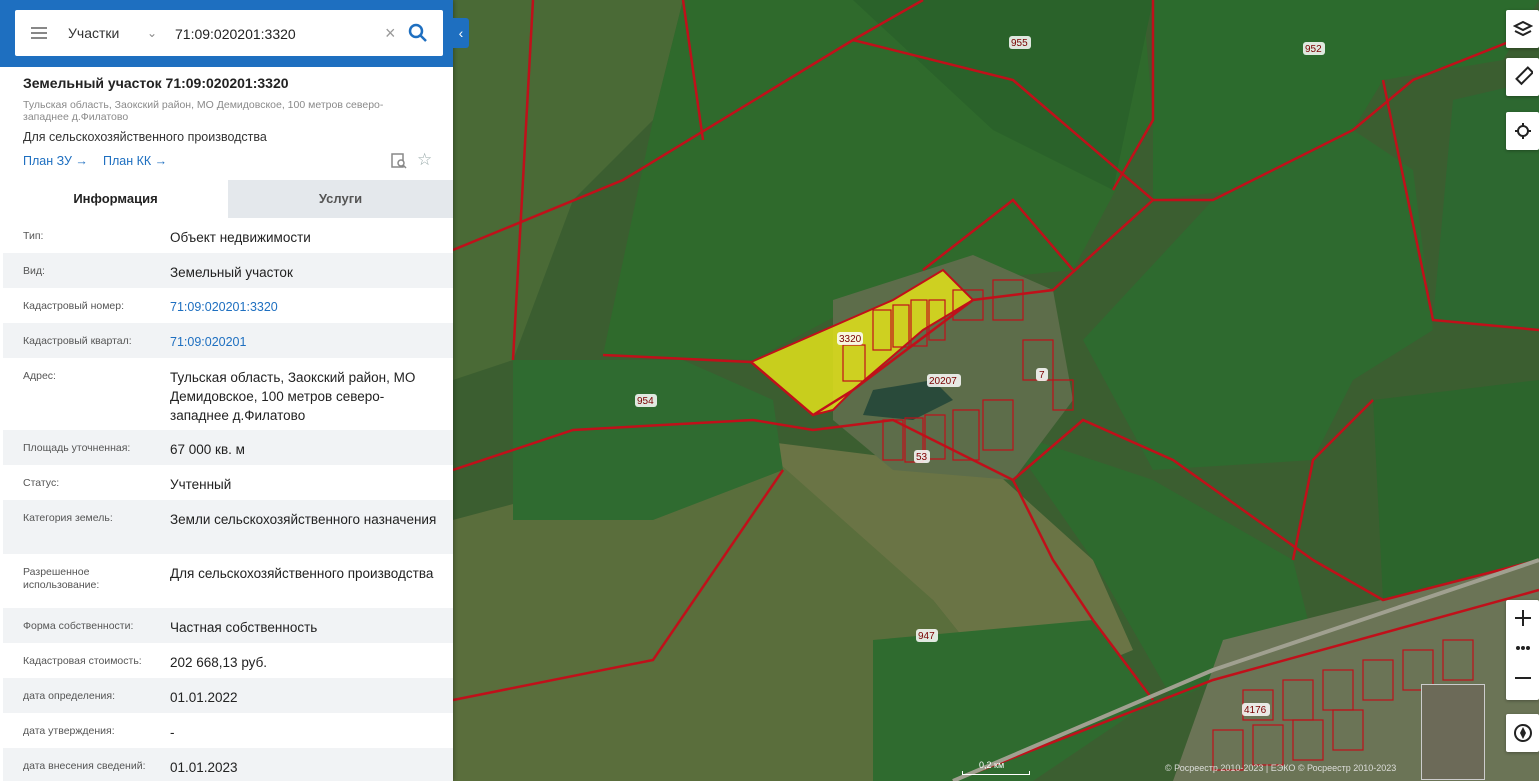  I want to click on info-row-cadastral-number: Кадастровый номер: 71:09:020201:3320, so click(228, 305).